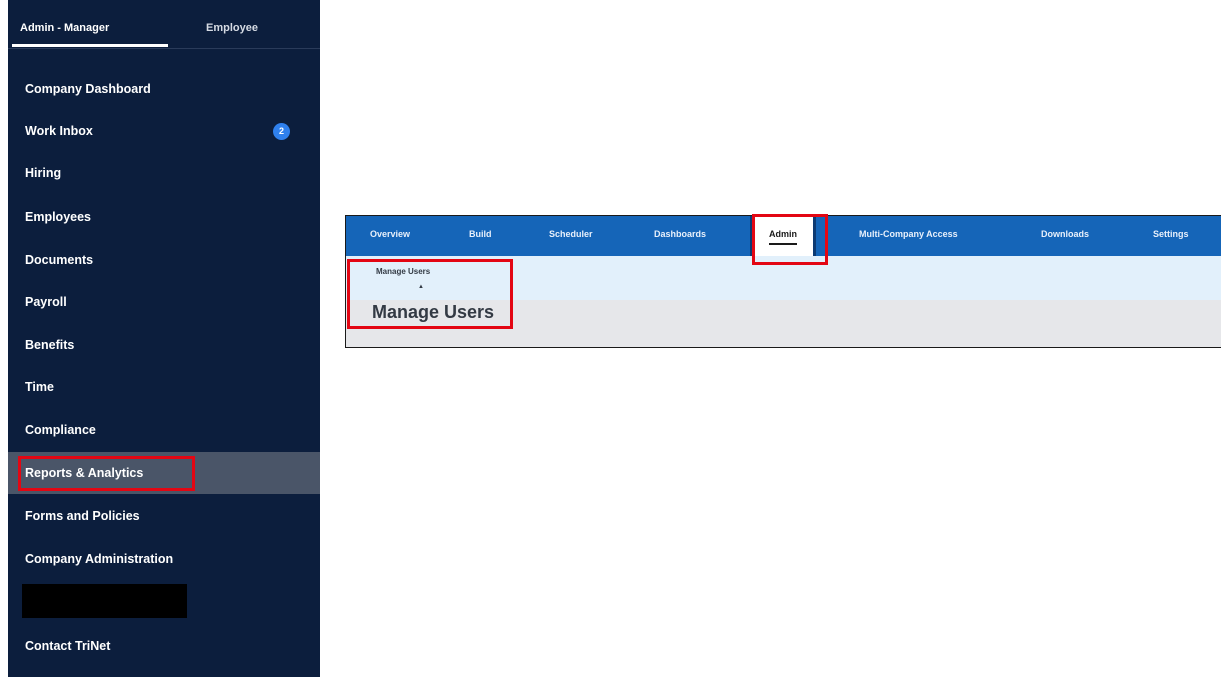 This screenshot has width=1221, height=677. I want to click on tab-downloads: Downloads, so click(1065, 234).